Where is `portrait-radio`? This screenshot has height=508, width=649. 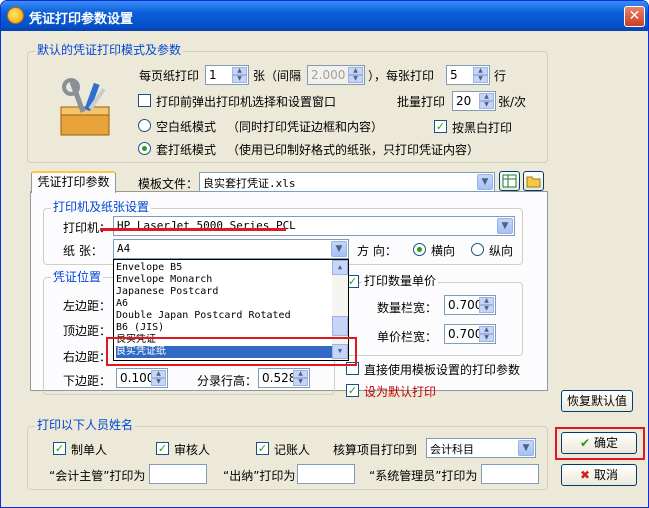 portrait-radio is located at coordinates (477, 249).